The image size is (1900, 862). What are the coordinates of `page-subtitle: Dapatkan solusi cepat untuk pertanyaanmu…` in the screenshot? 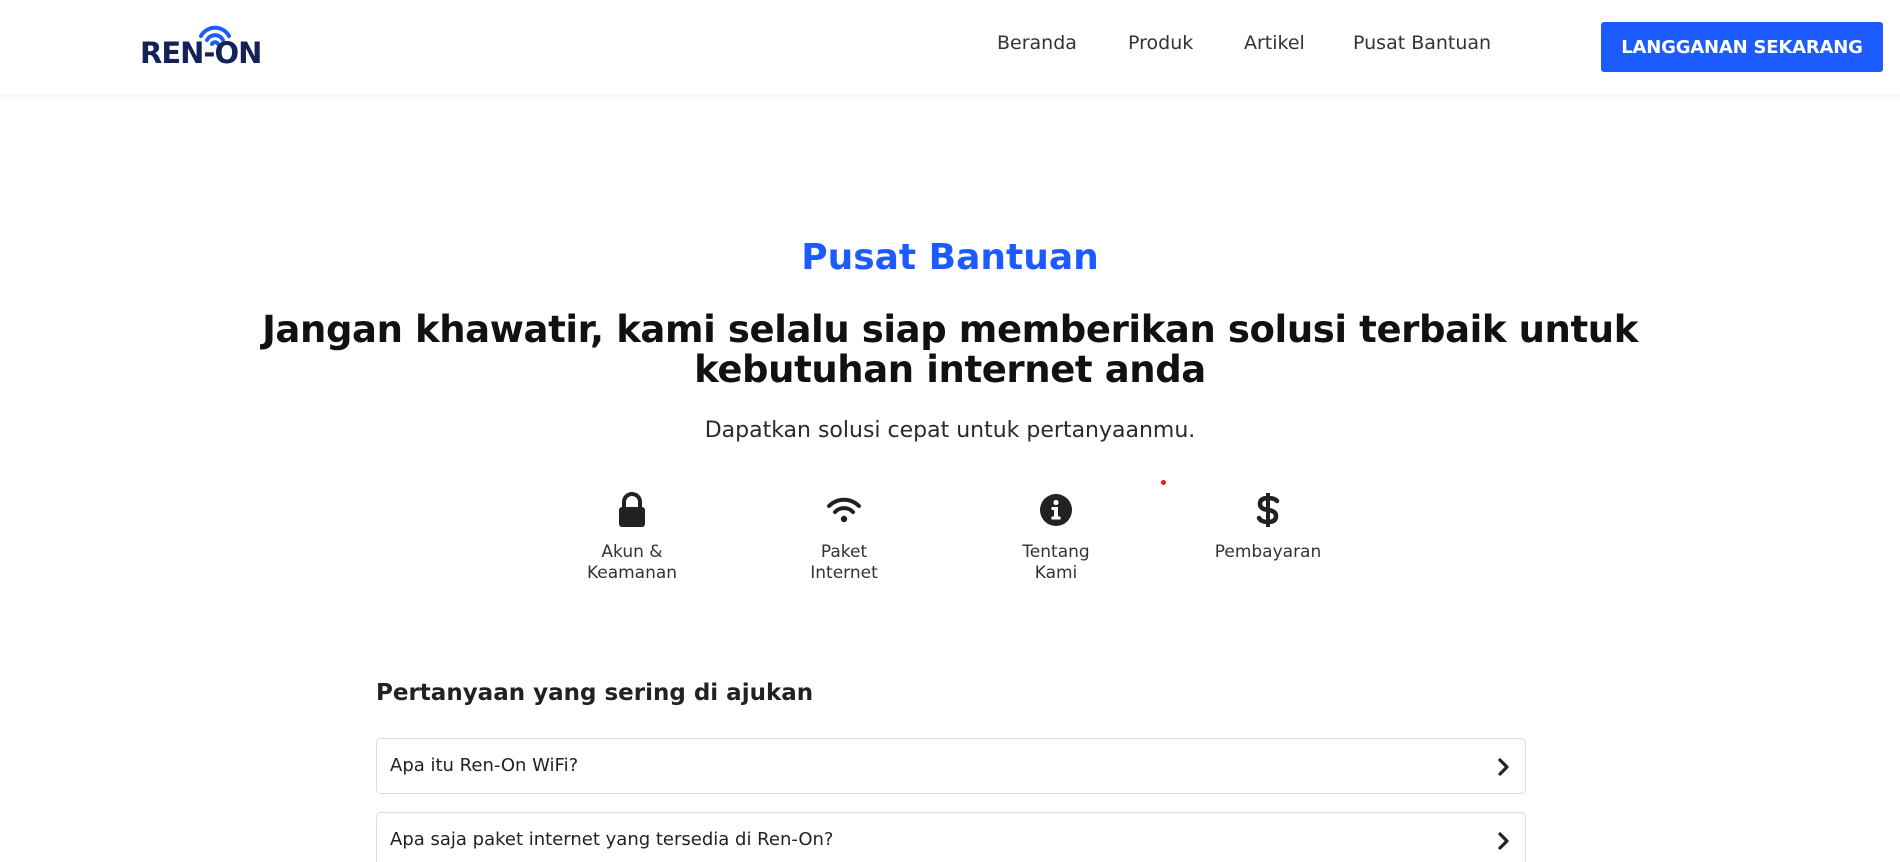 It's located at (950, 430).